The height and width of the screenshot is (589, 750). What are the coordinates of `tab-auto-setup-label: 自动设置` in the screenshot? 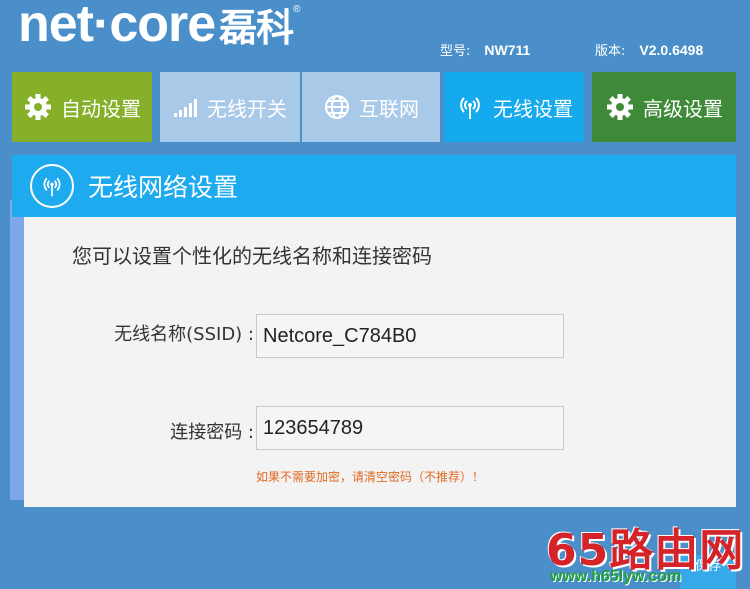 It's located at (101, 108).